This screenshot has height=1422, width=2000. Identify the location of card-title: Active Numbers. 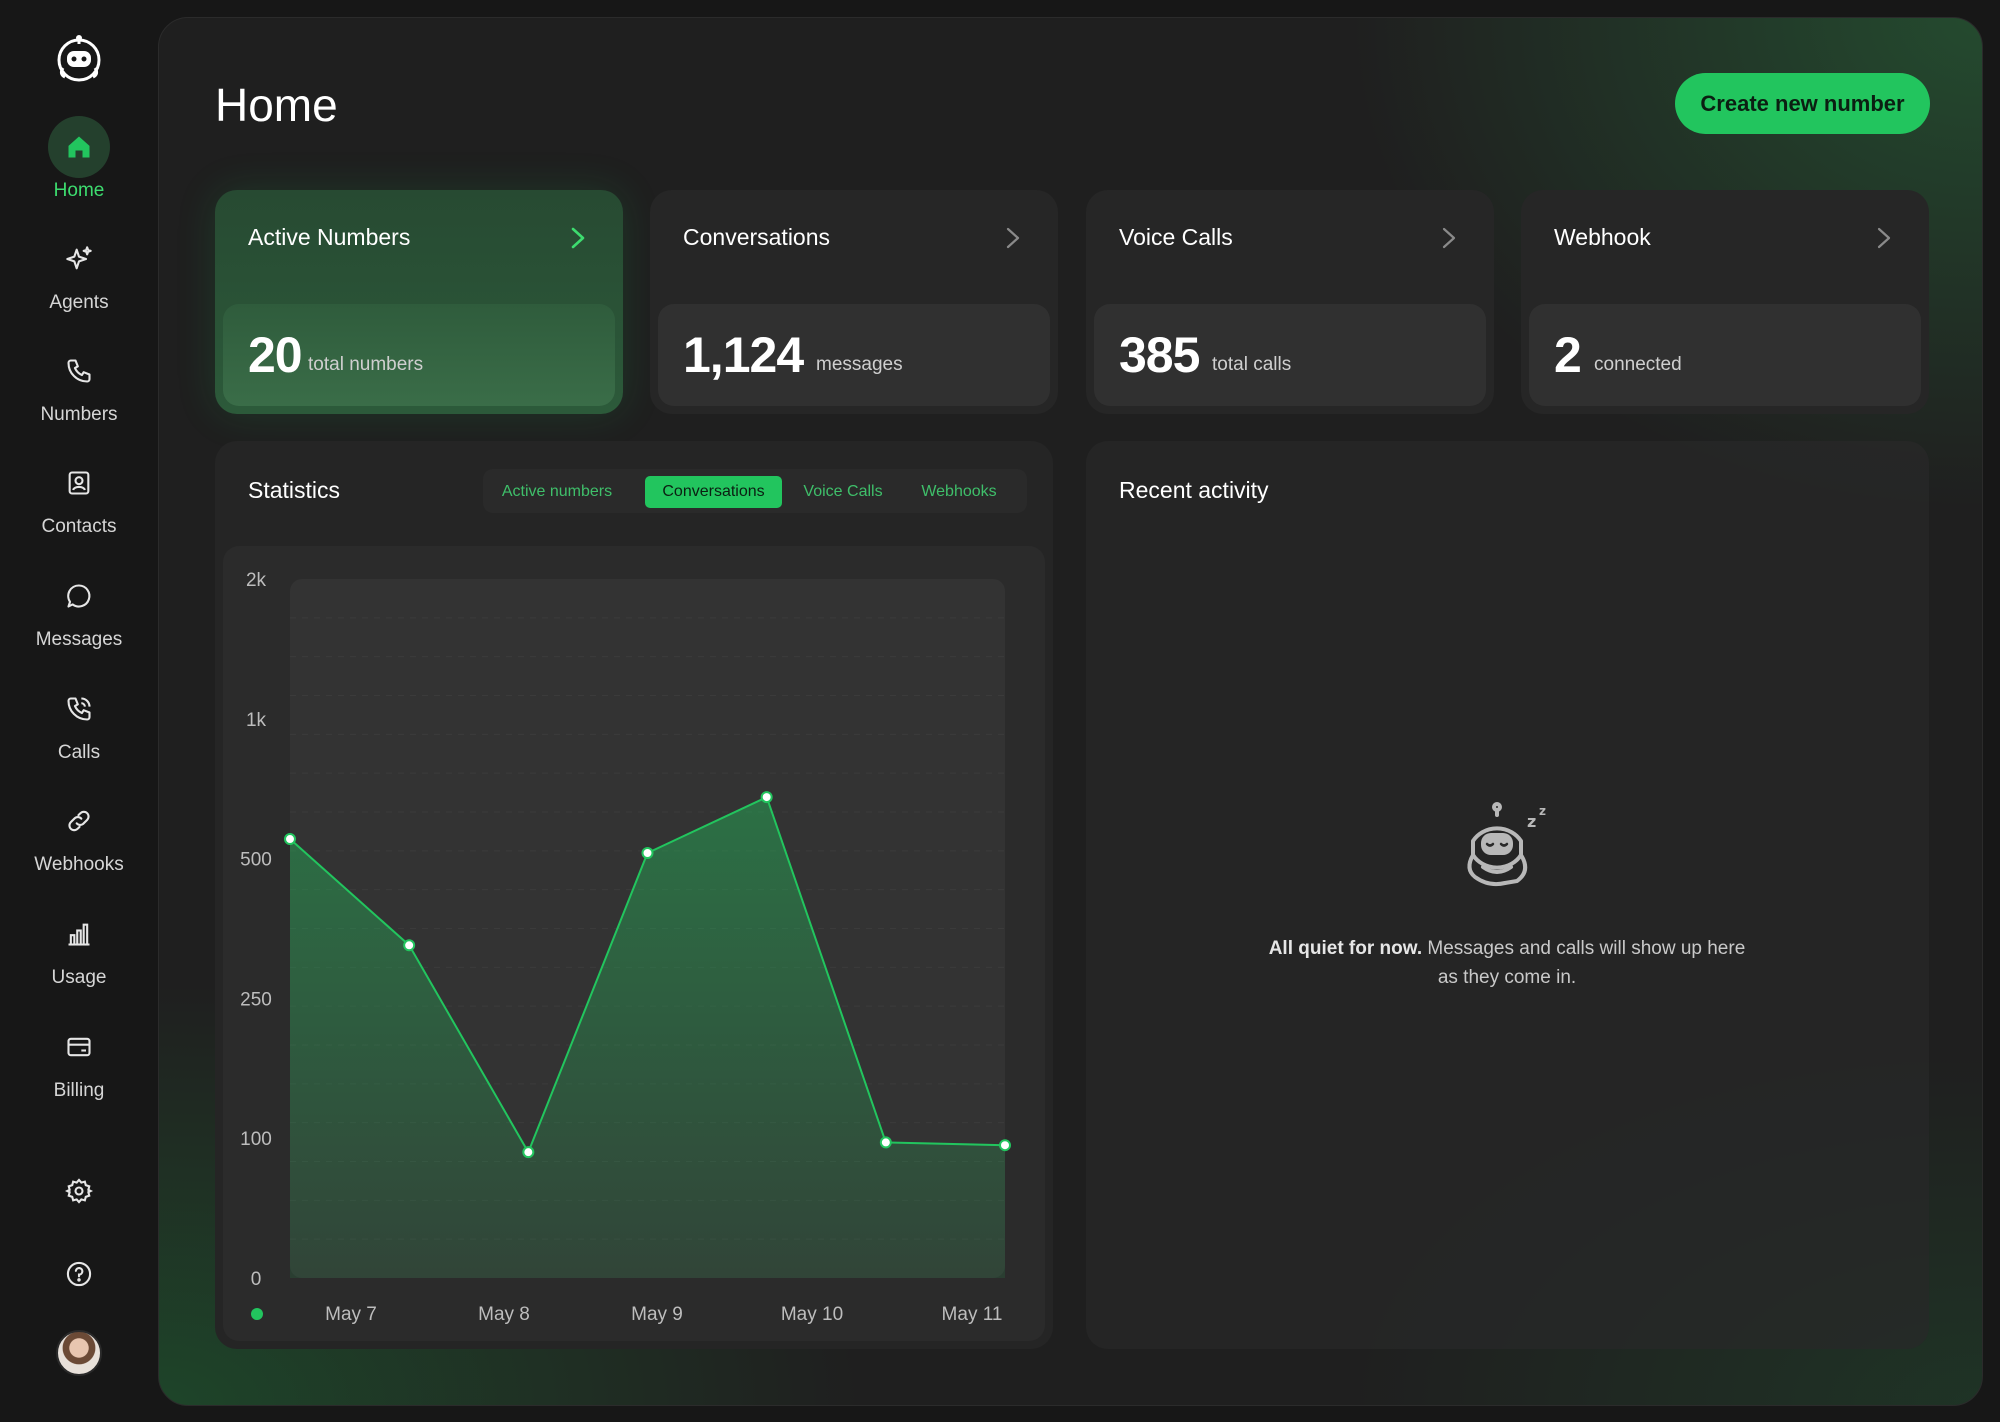
(329, 237).